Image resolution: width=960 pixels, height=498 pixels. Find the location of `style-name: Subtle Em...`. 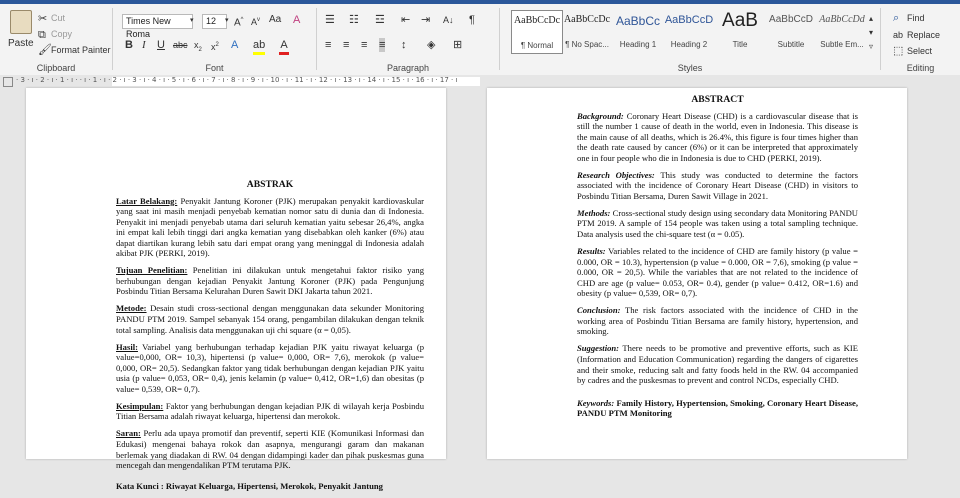

style-name: Subtle Em... is located at coordinates (842, 44).